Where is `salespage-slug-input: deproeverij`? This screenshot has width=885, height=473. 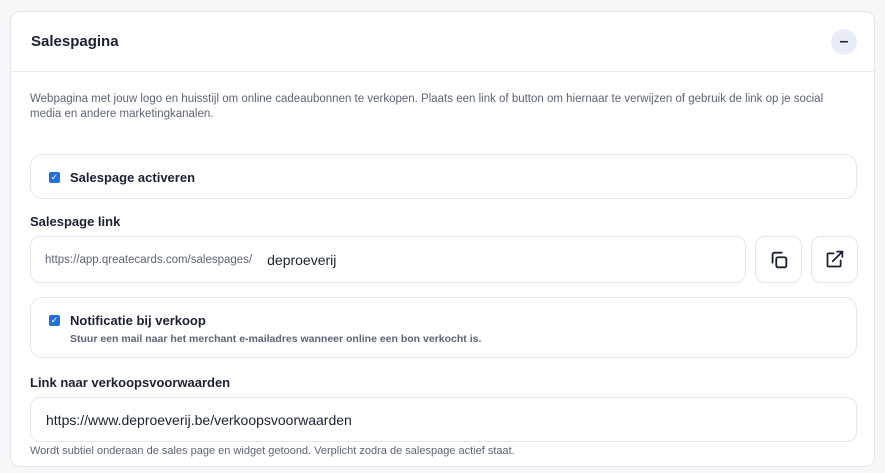
salespage-slug-input: deproeverij is located at coordinates (301, 260).